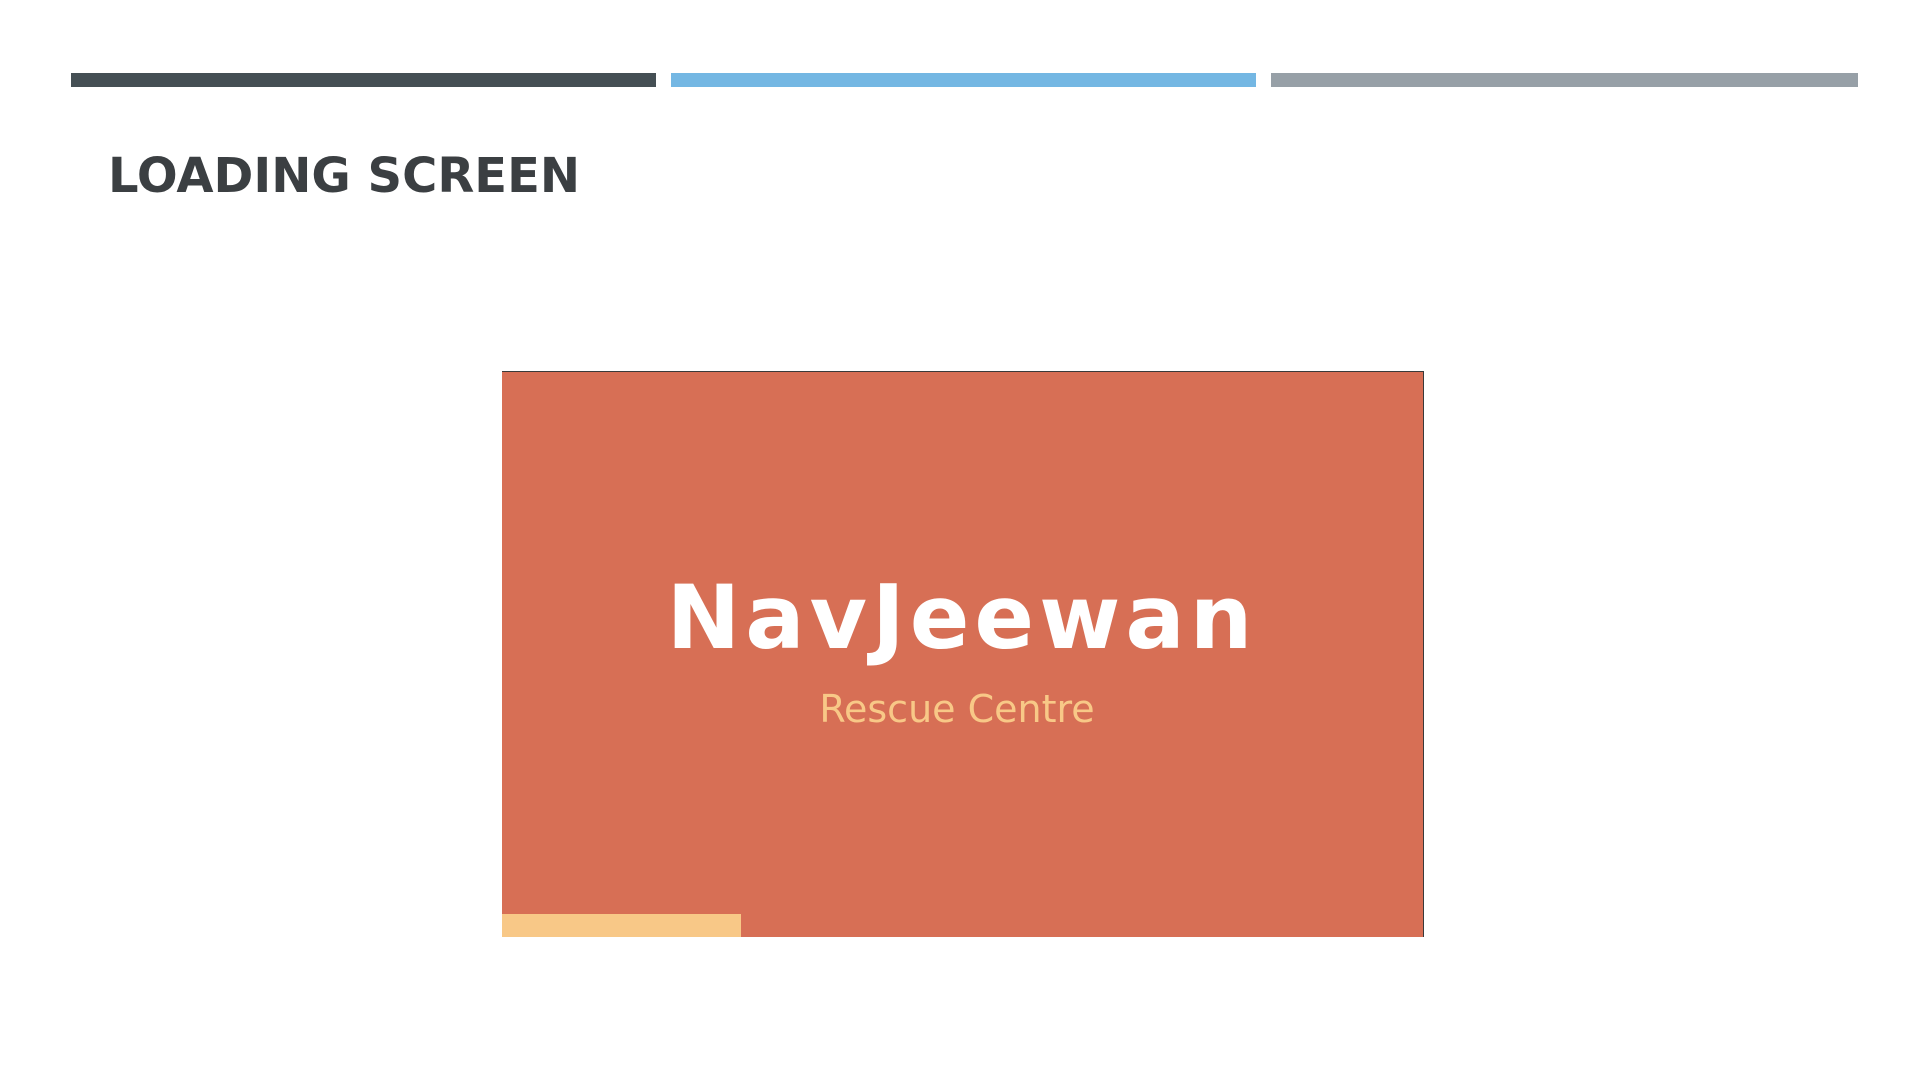 The height and width of the screenshot is (1080, 1920). What do you see at coordinates (344, 176) in the screenshot?
I see `slide-title: LOADING SCREEN` at bounding box center [344, 176].